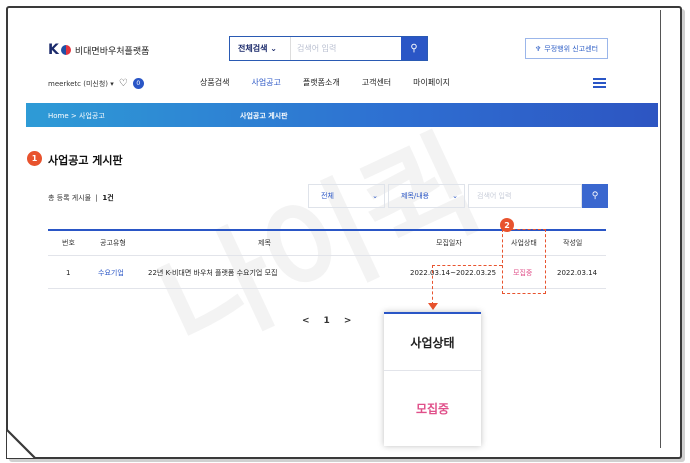  What do you see at coordinates (524, 261) in the screenshot?
I see `status-highlight-box` at bounding box center [524, 261].